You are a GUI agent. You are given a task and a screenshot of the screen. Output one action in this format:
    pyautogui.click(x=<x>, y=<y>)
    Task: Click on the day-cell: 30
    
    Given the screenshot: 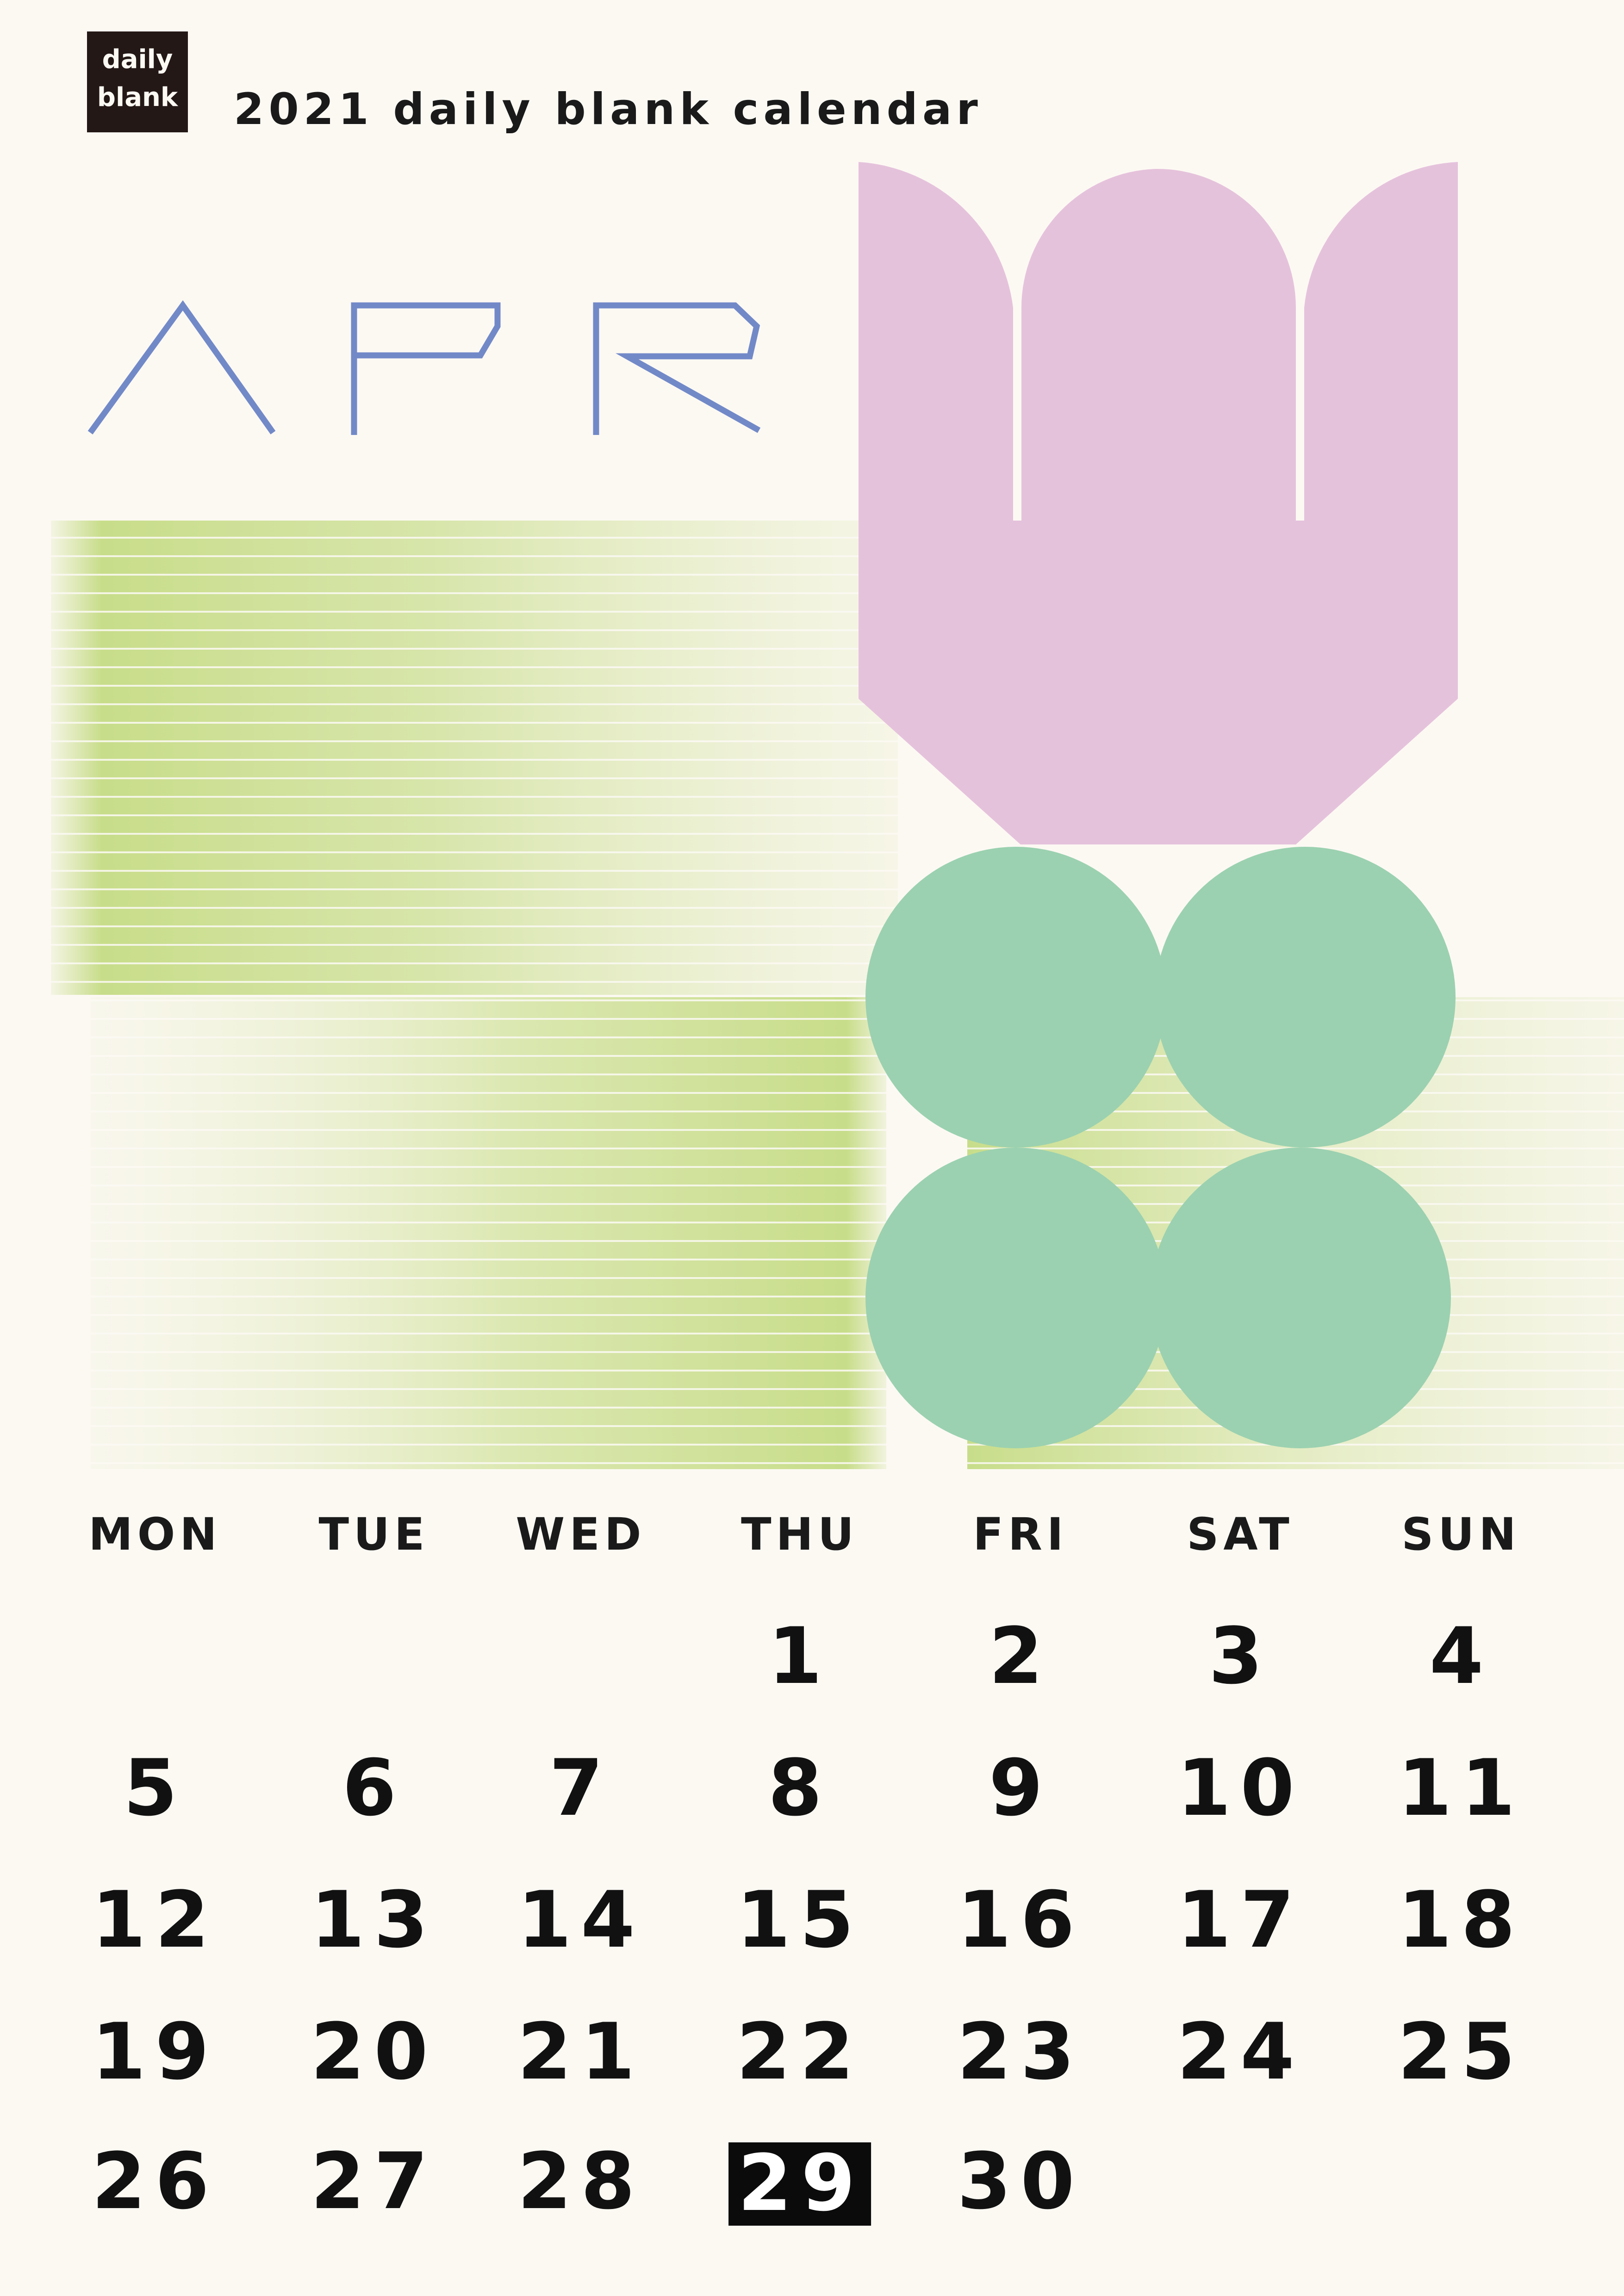 What is the action you would take?
    pyautogui.click(x=1020, y=2181)
    